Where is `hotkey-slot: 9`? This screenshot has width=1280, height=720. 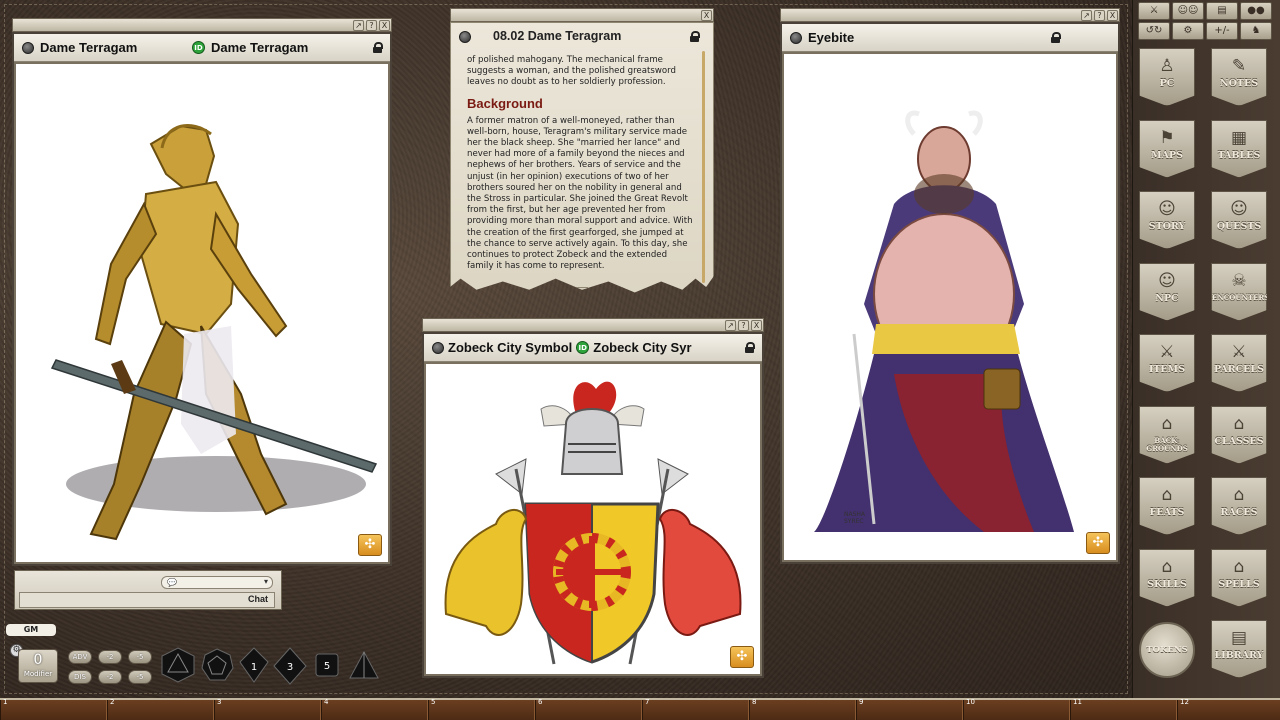 hotkey-slot: 9 is located at coordinates (909, 709).